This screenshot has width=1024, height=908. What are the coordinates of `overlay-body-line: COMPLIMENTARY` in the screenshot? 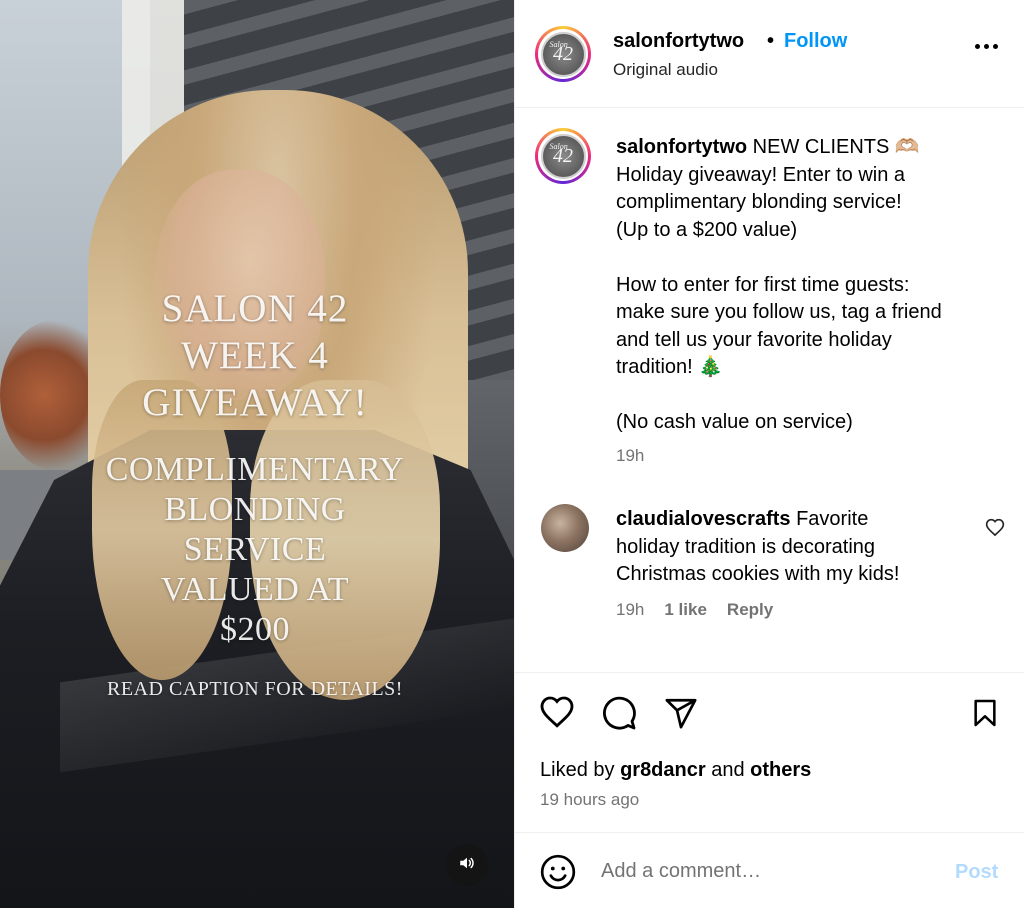 It's located at (255, 469).